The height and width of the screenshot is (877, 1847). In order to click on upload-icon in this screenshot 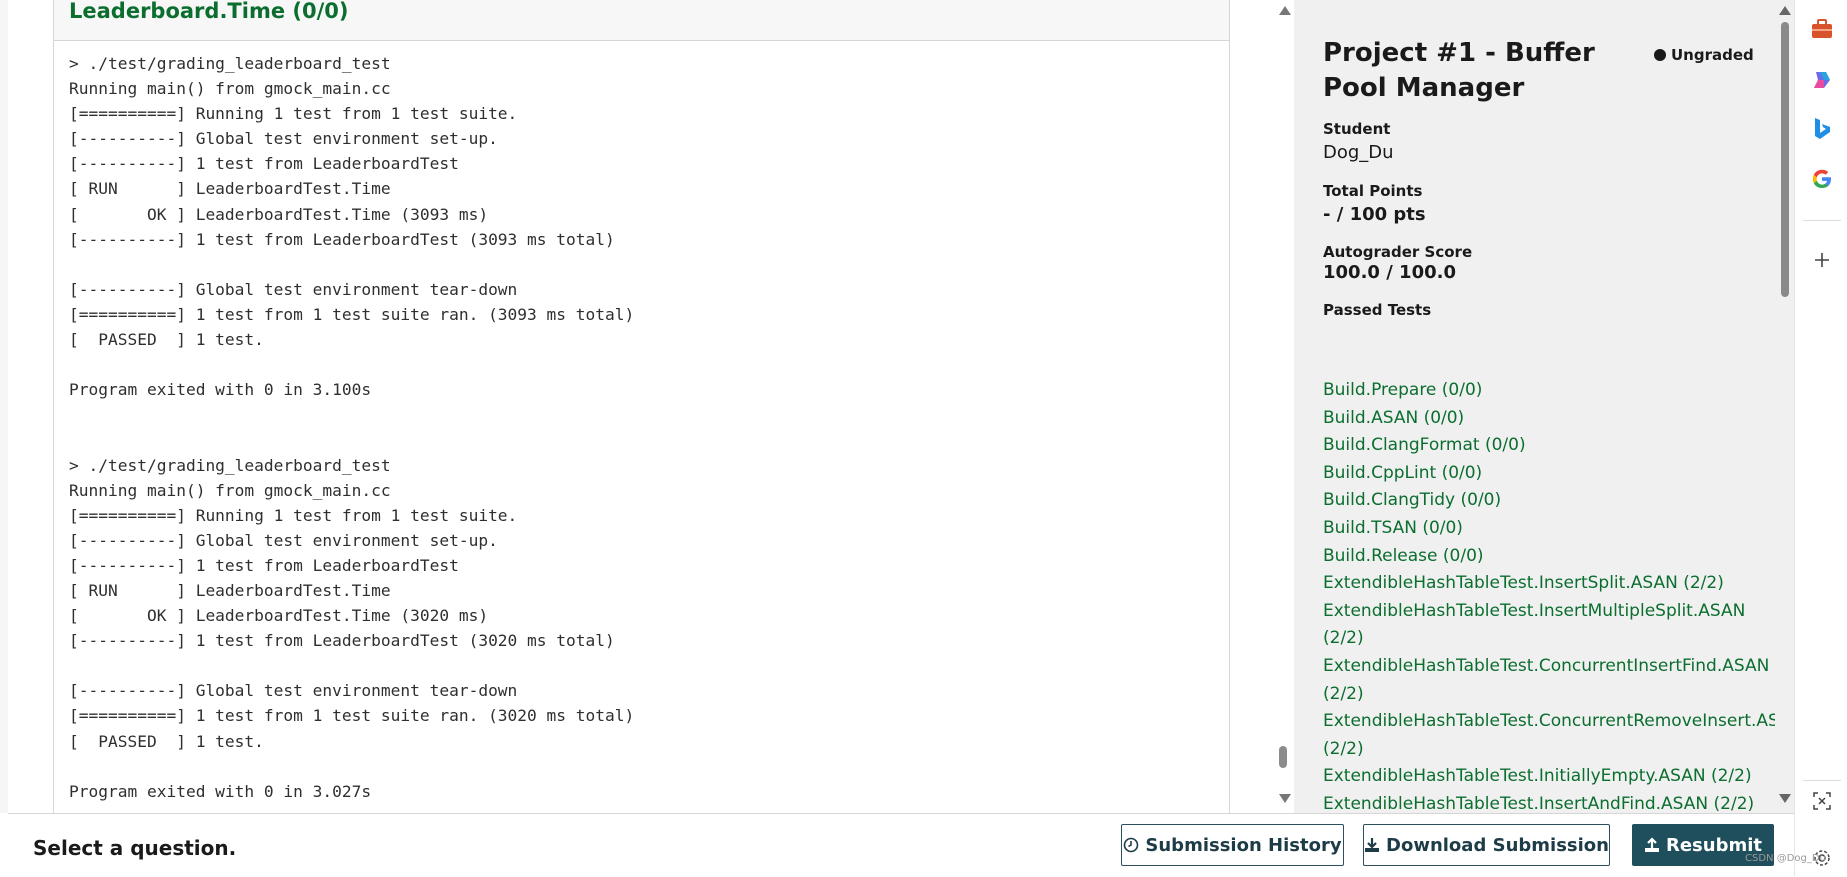, I will do `click(1651, 844)`.